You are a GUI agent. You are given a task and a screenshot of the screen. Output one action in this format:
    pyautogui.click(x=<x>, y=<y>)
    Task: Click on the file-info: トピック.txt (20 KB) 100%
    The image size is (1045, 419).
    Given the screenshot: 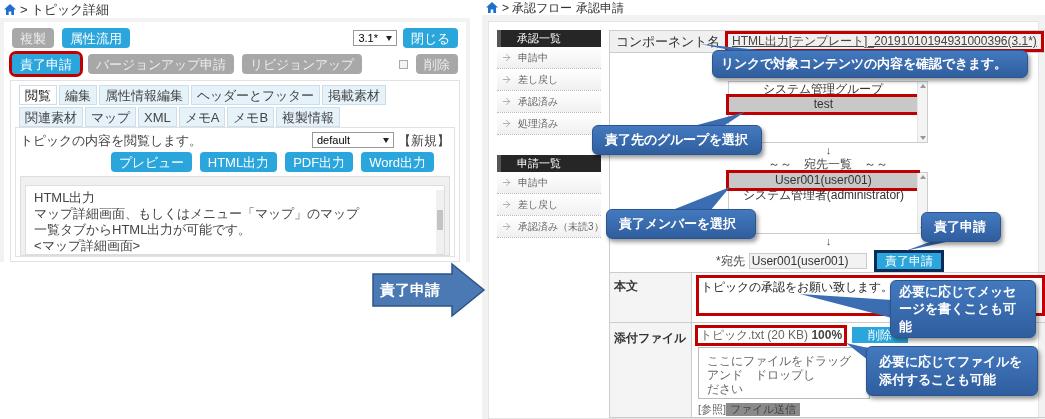 What is the action you would take?
    pyautogui.click(x=771, y=335)
    